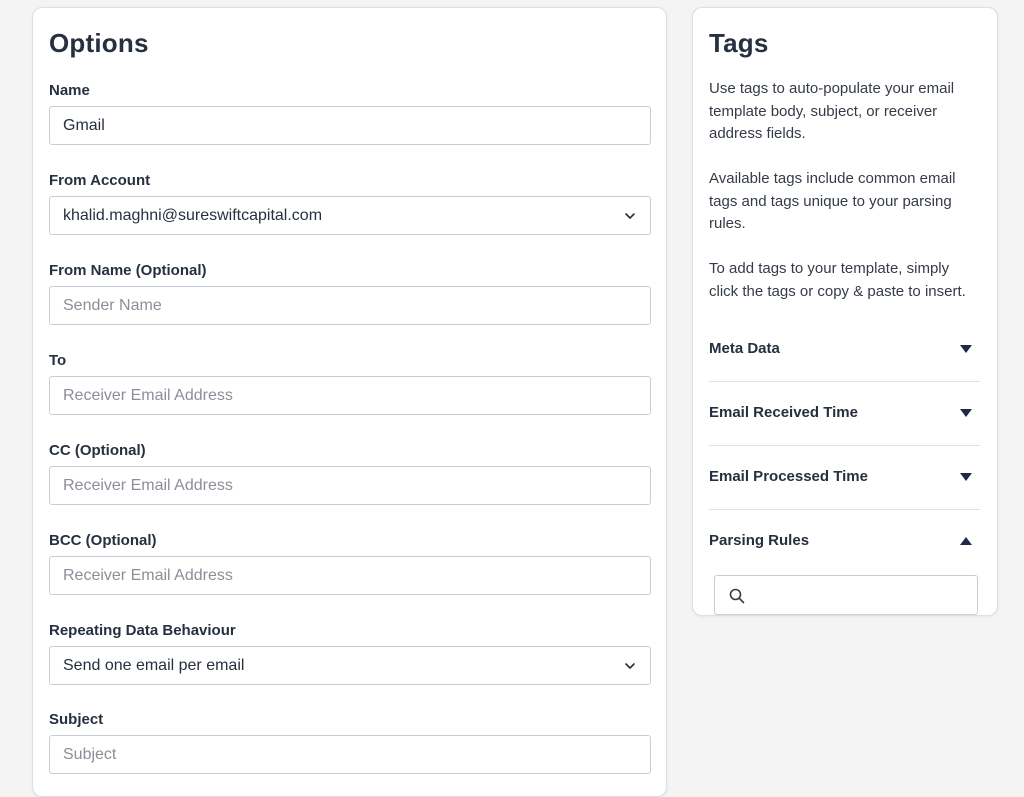  Describe the element at coordinates (739, 43) in the screenshot. I see `tags-title: Tags` at that location.